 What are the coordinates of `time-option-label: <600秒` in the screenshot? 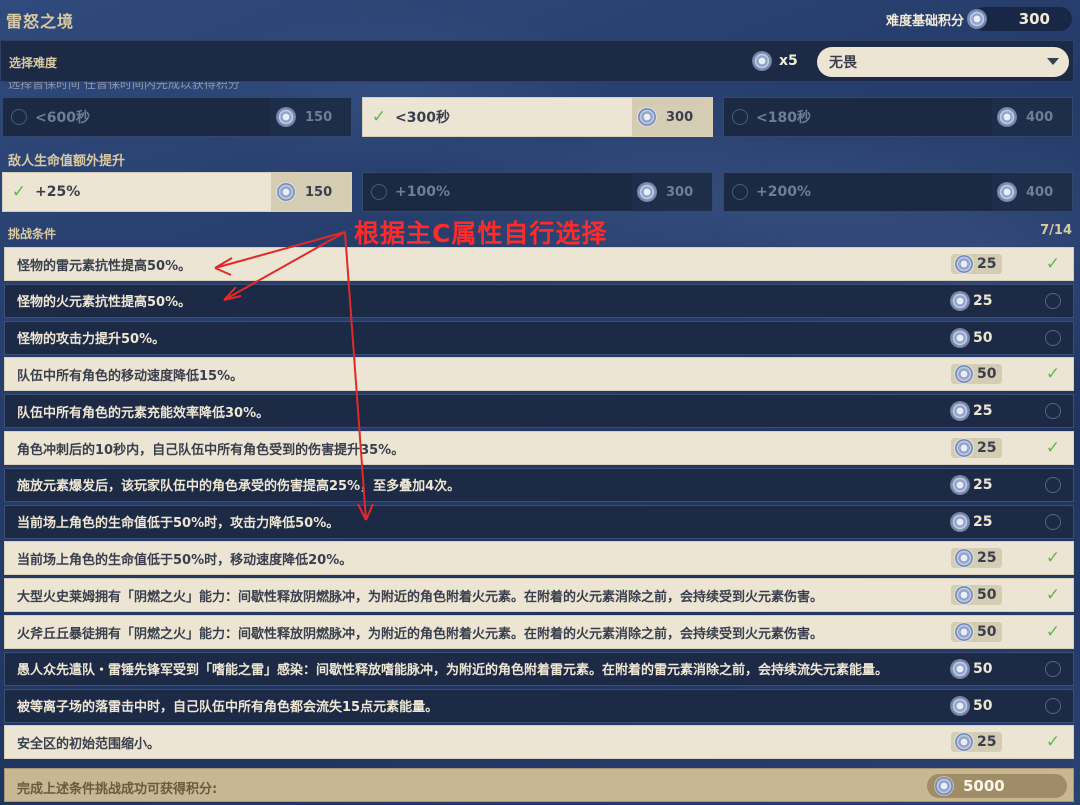 It's located at (62, 118).